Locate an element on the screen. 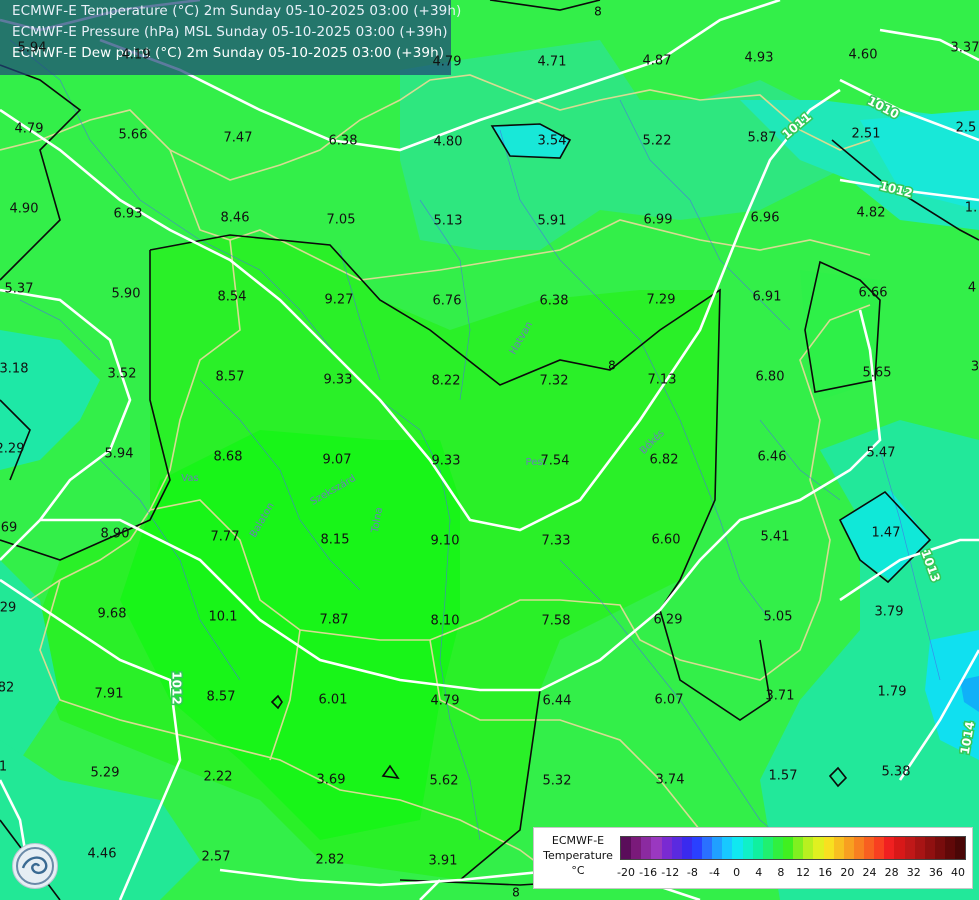  temperature-value: 10.1 is located at coordinates (223, 617).